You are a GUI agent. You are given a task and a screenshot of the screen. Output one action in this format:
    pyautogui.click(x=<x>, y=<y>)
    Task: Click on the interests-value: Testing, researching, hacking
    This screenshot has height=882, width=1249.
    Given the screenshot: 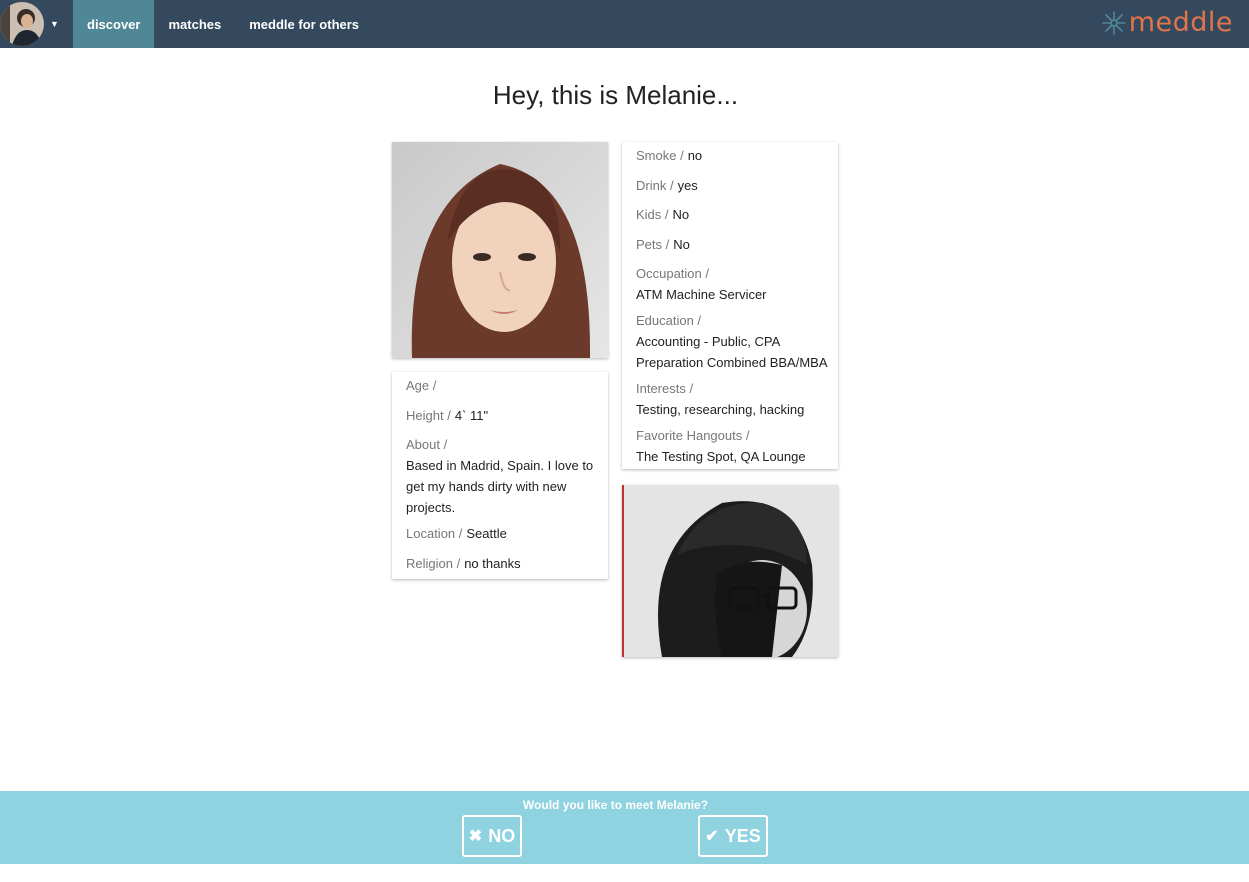 What is the action you would take?
    pyautogui.click(x=720, y=409)
    